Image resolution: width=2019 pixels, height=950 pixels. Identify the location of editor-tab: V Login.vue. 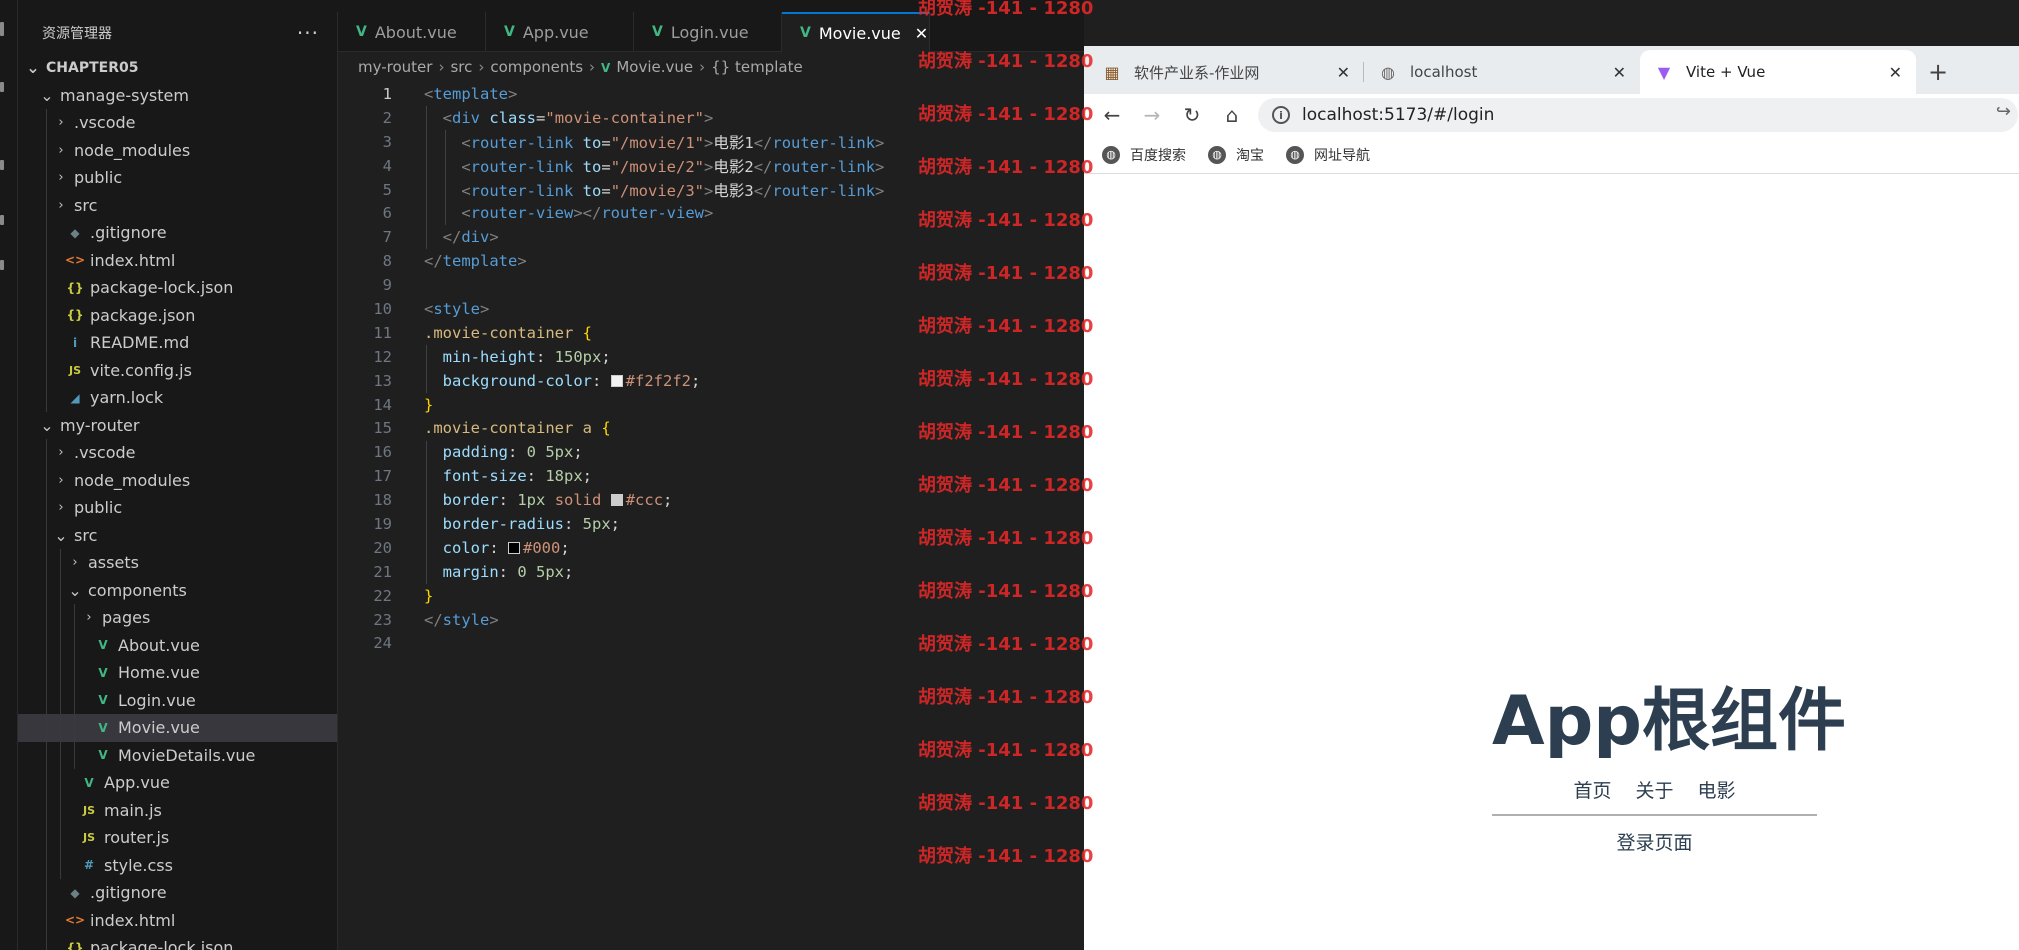
(708, 32).